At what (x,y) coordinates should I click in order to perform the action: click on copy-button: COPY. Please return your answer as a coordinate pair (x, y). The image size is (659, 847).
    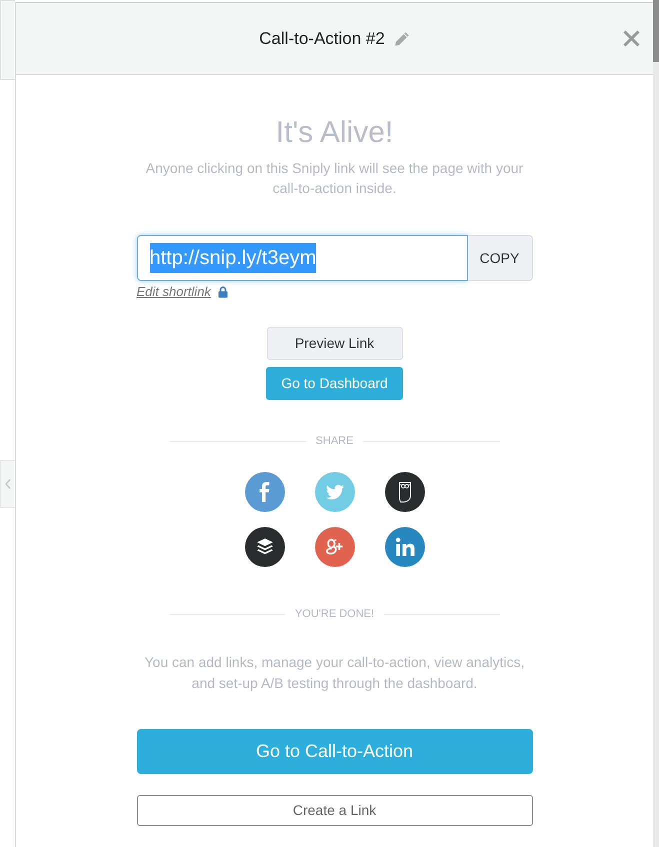
    Looking at the image, I should click on (500, 258).